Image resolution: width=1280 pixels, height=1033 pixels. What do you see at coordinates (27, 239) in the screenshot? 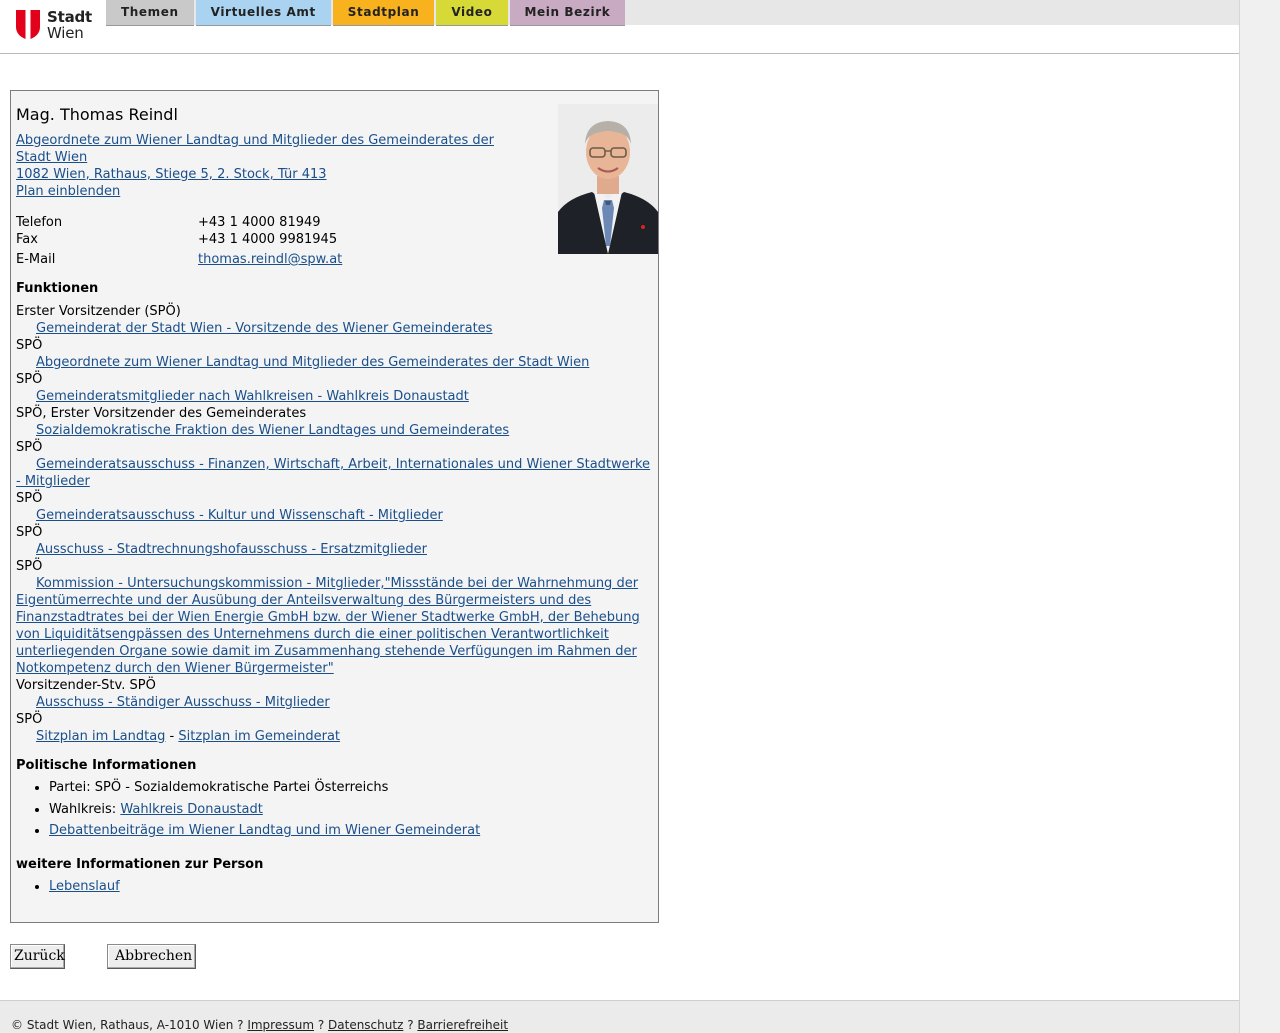
I see `fax-label: Fax` at bounding box center [27, 239].